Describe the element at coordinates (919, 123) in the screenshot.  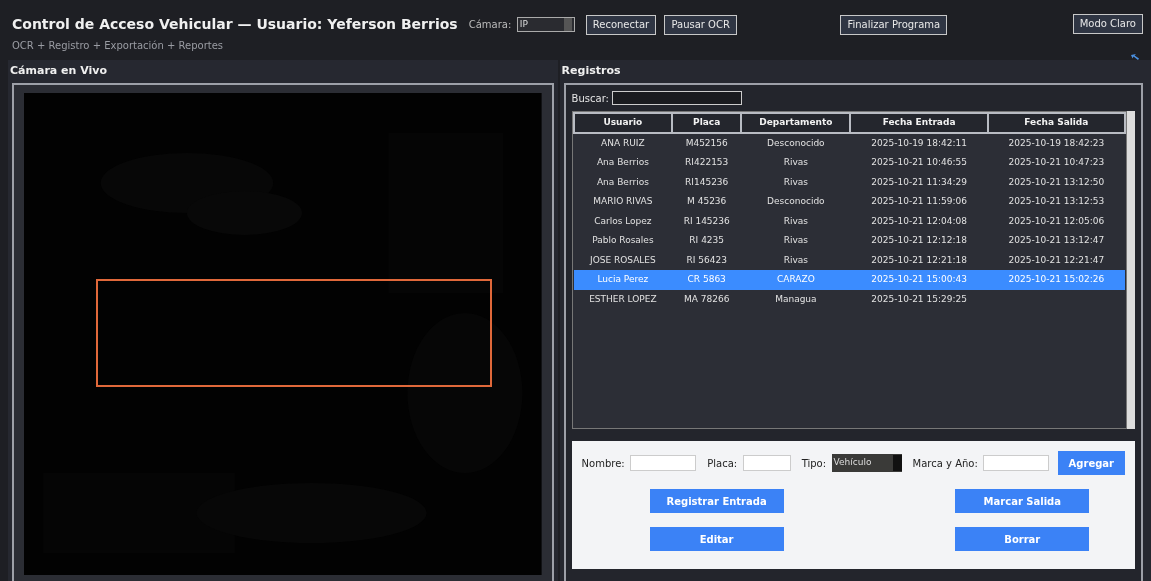
I see `column-header: Fecha Entrada` at that location.